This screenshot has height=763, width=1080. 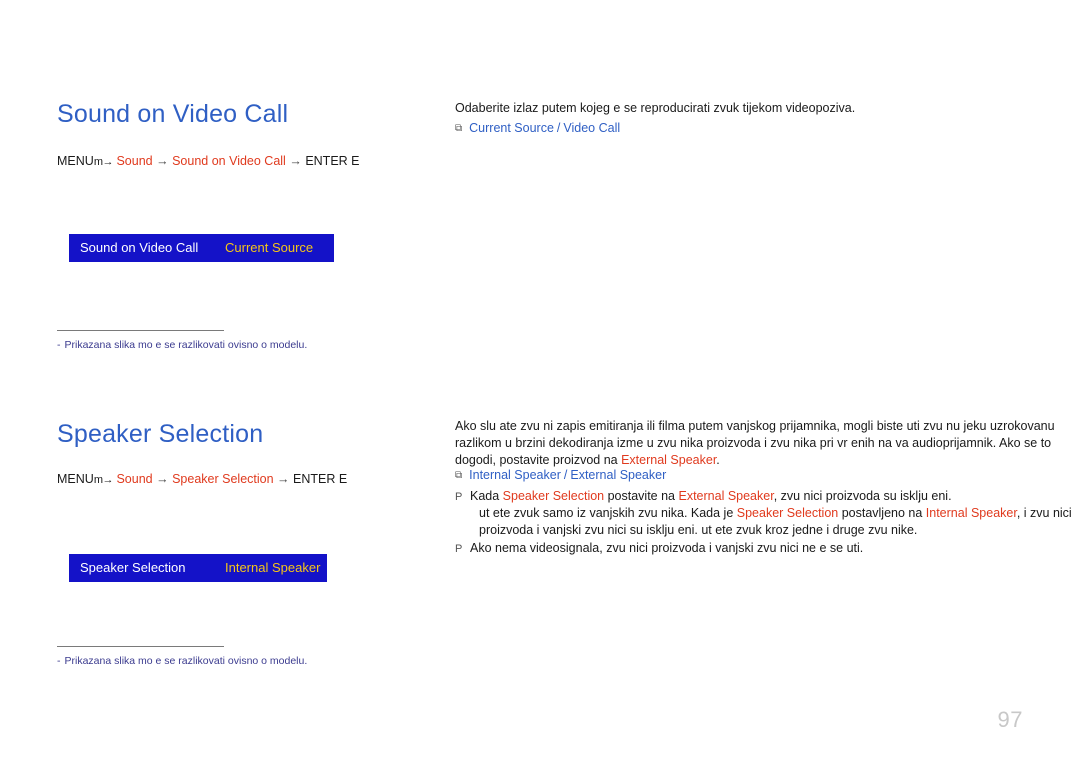 What do you see at coordinates (273, 567) in the screenshot?
I see `osd-value: Internal Speaker` at bounding box center [273, 567].